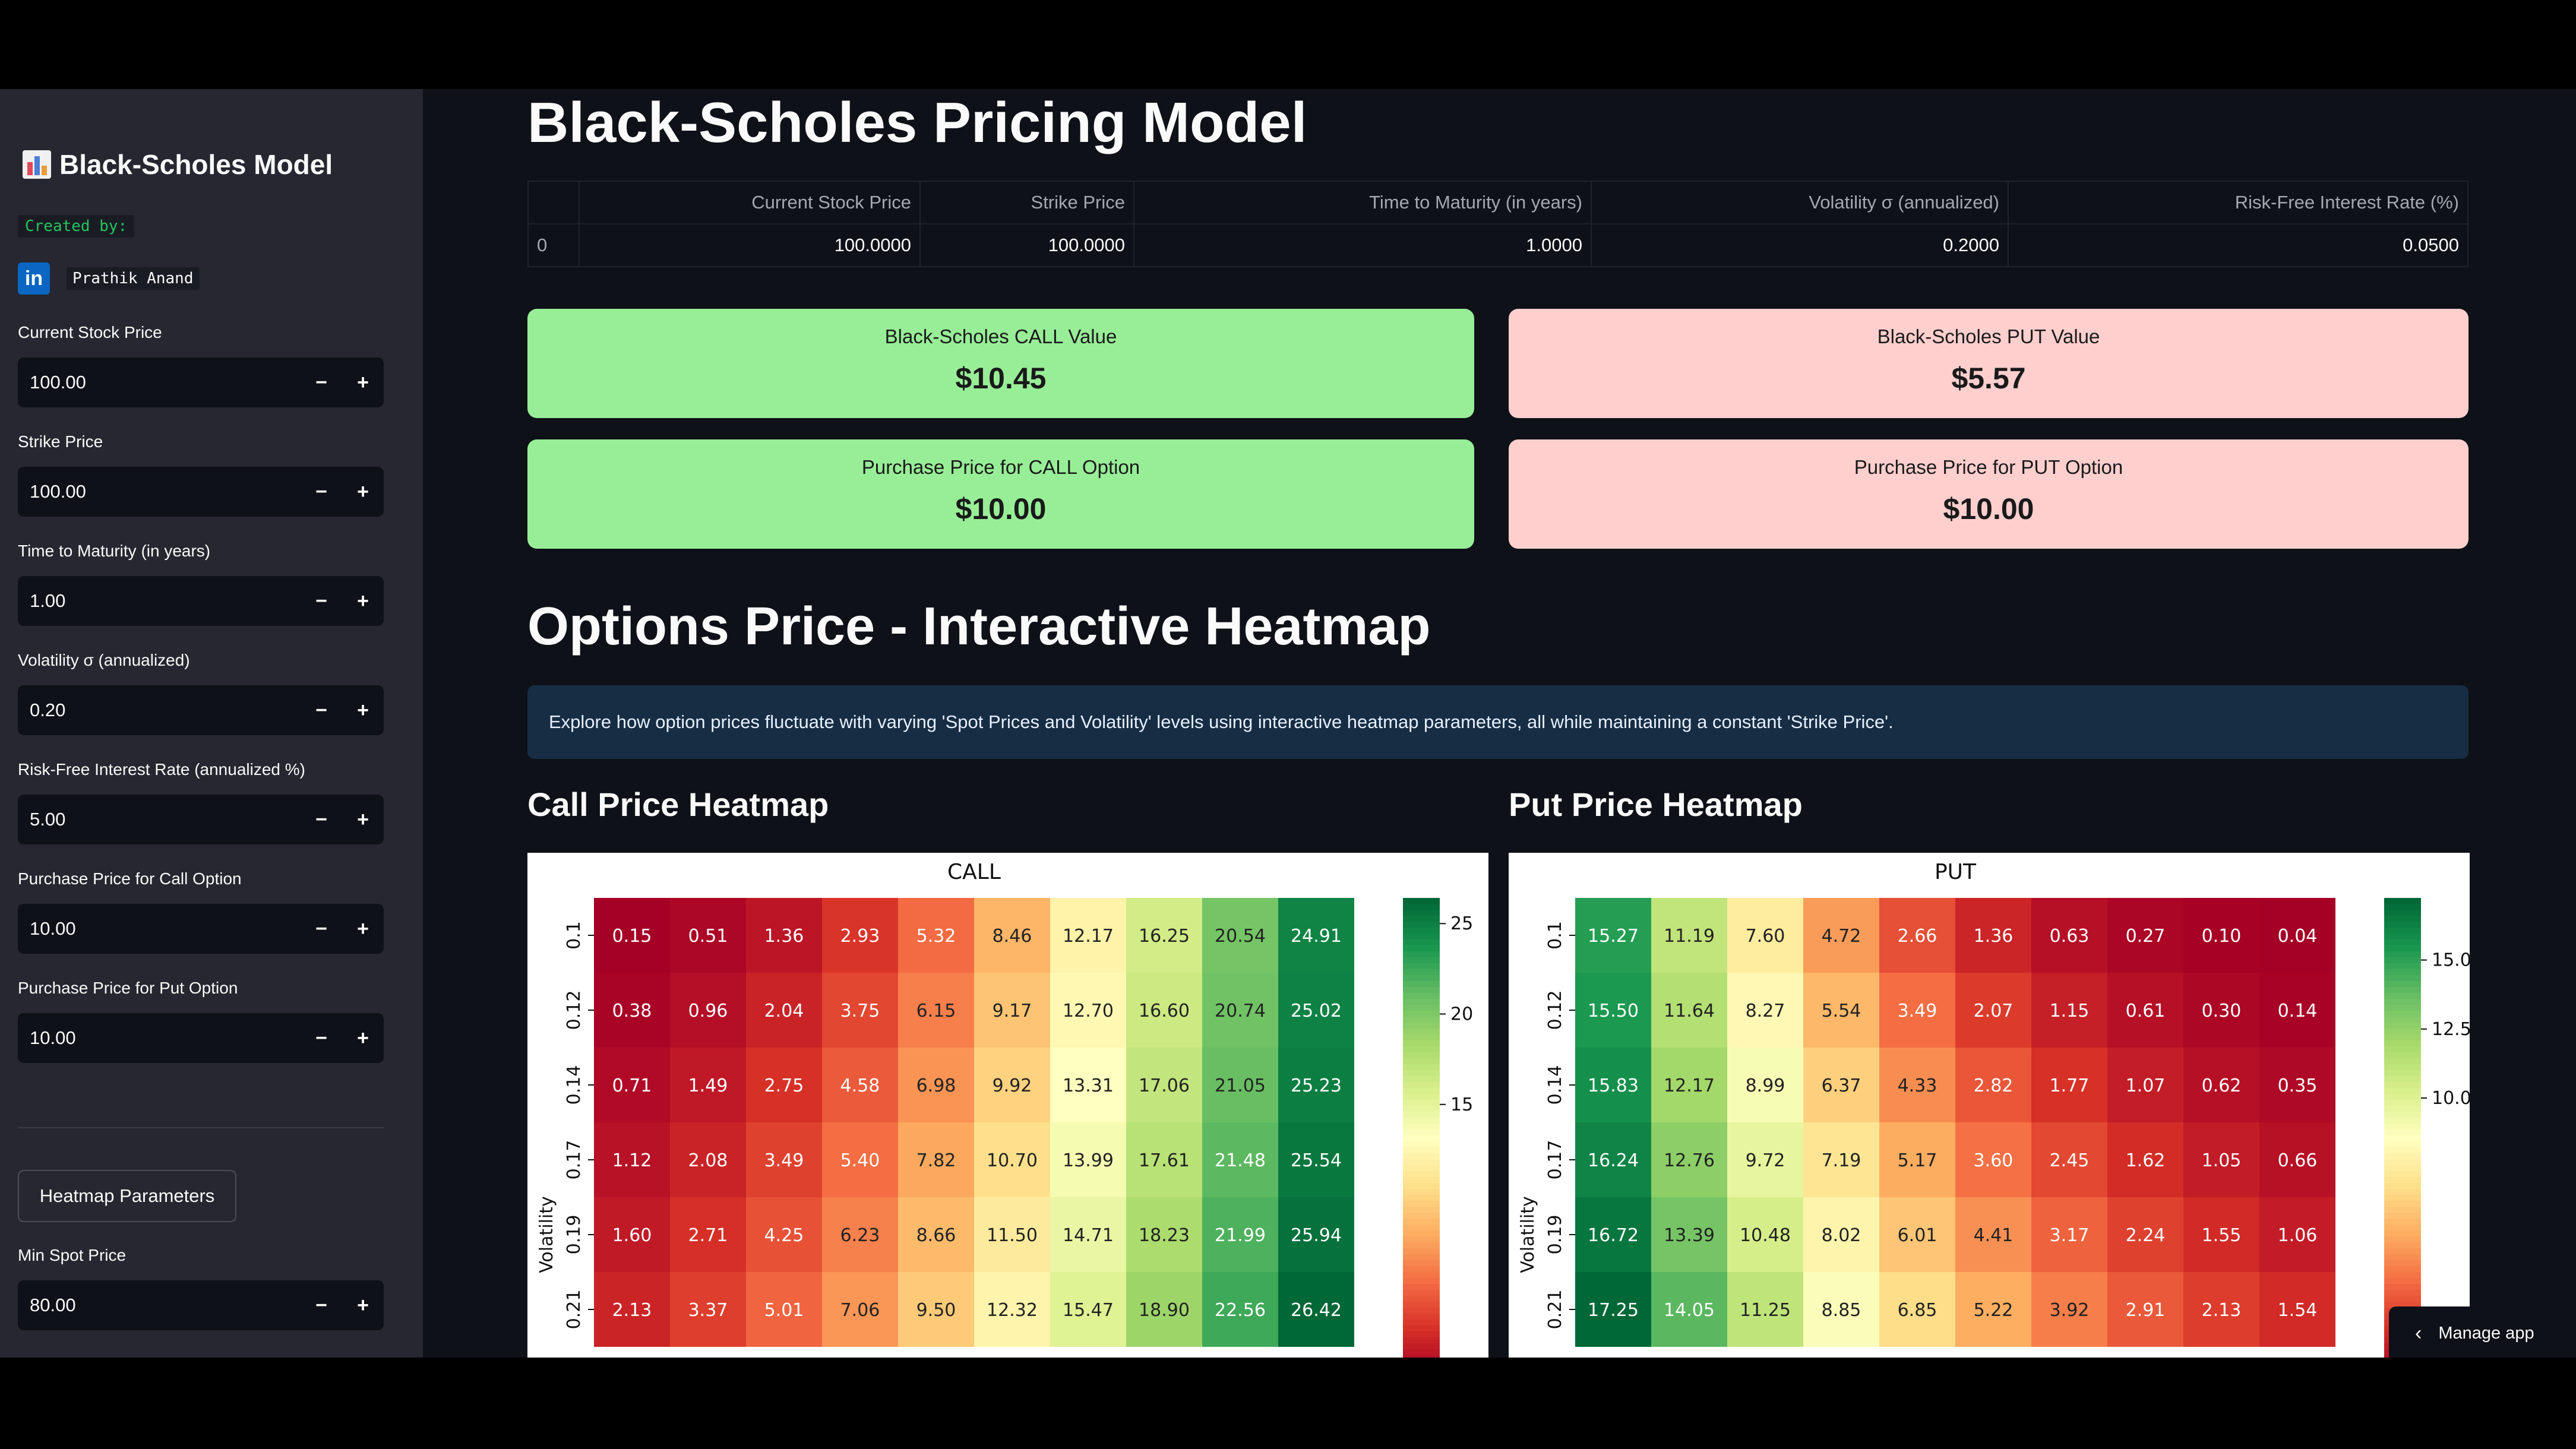 This screenshot has height=1449, width=2576. What do you see at coordinates (2298, 936) in the screenshot?
I see `heatmap-cell-label: 0.04` at bounding box center [2298, 936].